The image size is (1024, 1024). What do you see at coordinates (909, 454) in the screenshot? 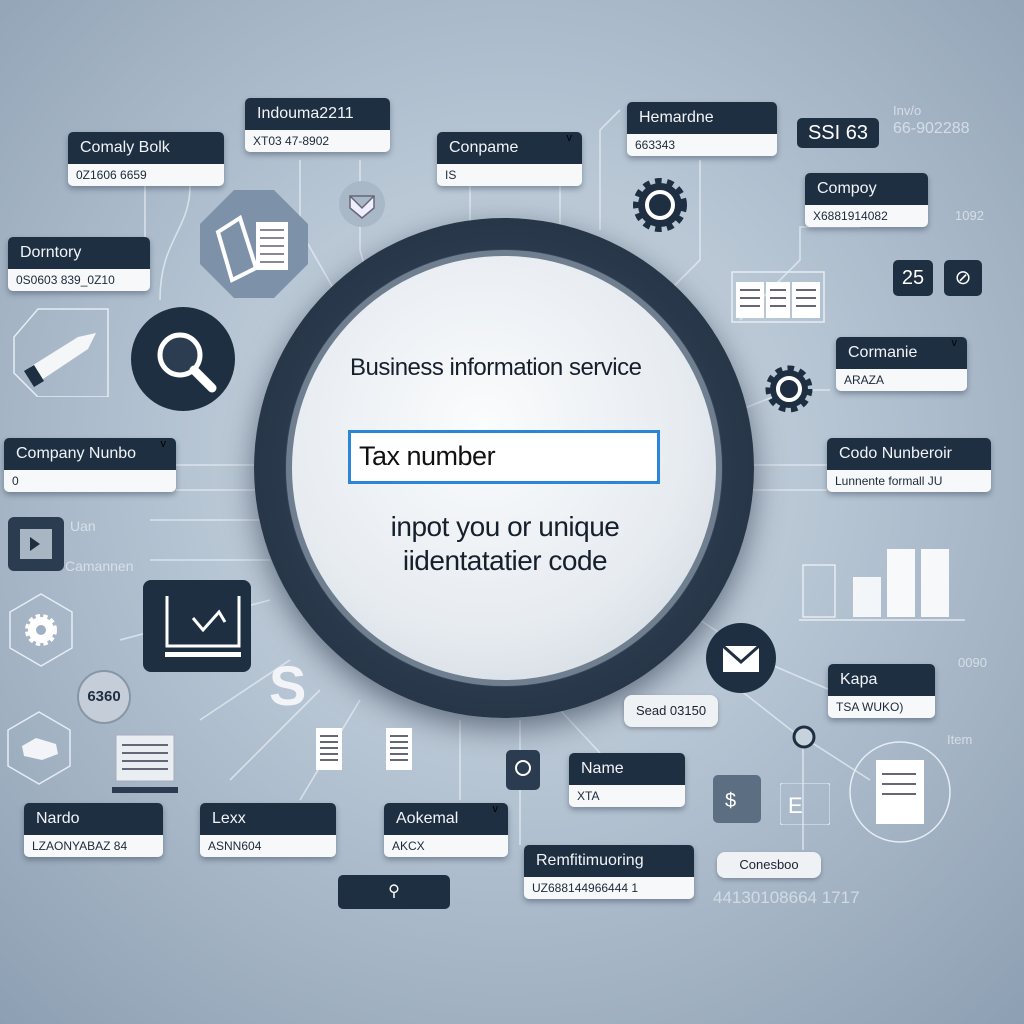
I see `field-label: Codo Nunberoir` at bounding box center [909, 454].